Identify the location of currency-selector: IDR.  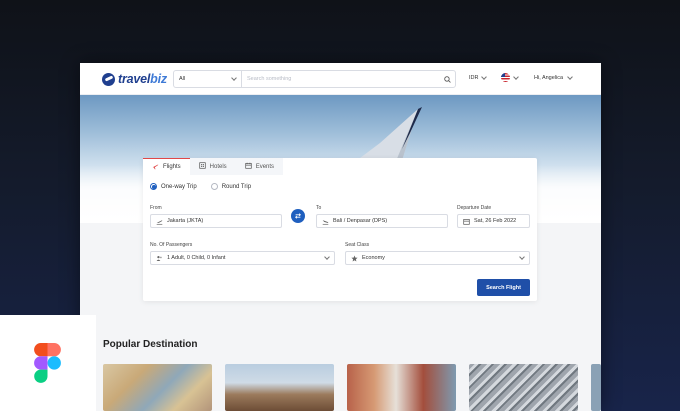
(478, 77).